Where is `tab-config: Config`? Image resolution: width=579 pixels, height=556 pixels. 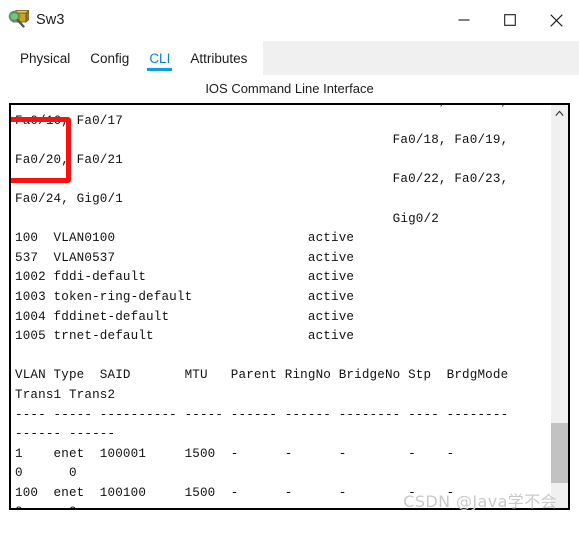 tab-config: Config is located at coordinates (109, 58).